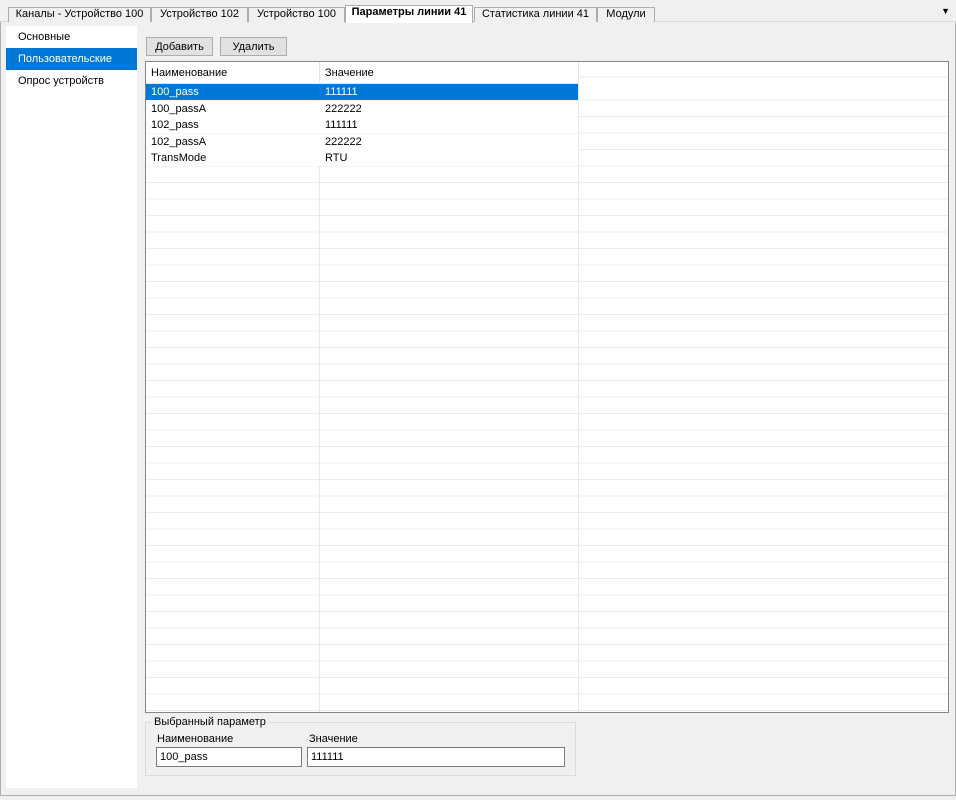 The height and width of the screenshot is (800, 956). Describe the element at coordinates (199, 14) in the screenshot. I see `tab-device-102: Устройство 102` at that location.